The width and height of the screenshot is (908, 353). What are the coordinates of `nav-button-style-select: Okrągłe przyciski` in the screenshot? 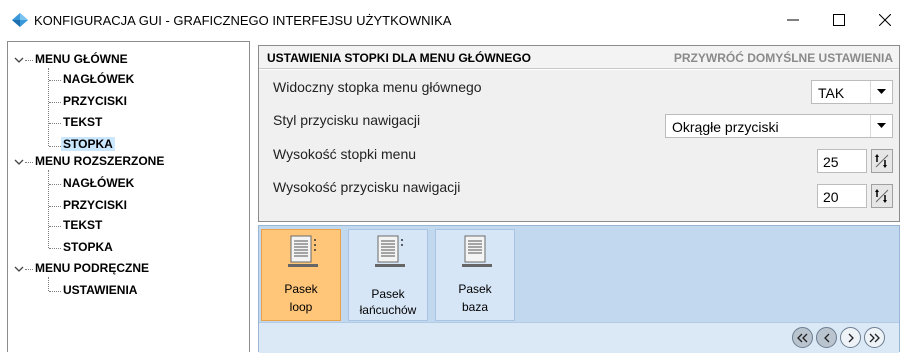 It's located at (779, 126).